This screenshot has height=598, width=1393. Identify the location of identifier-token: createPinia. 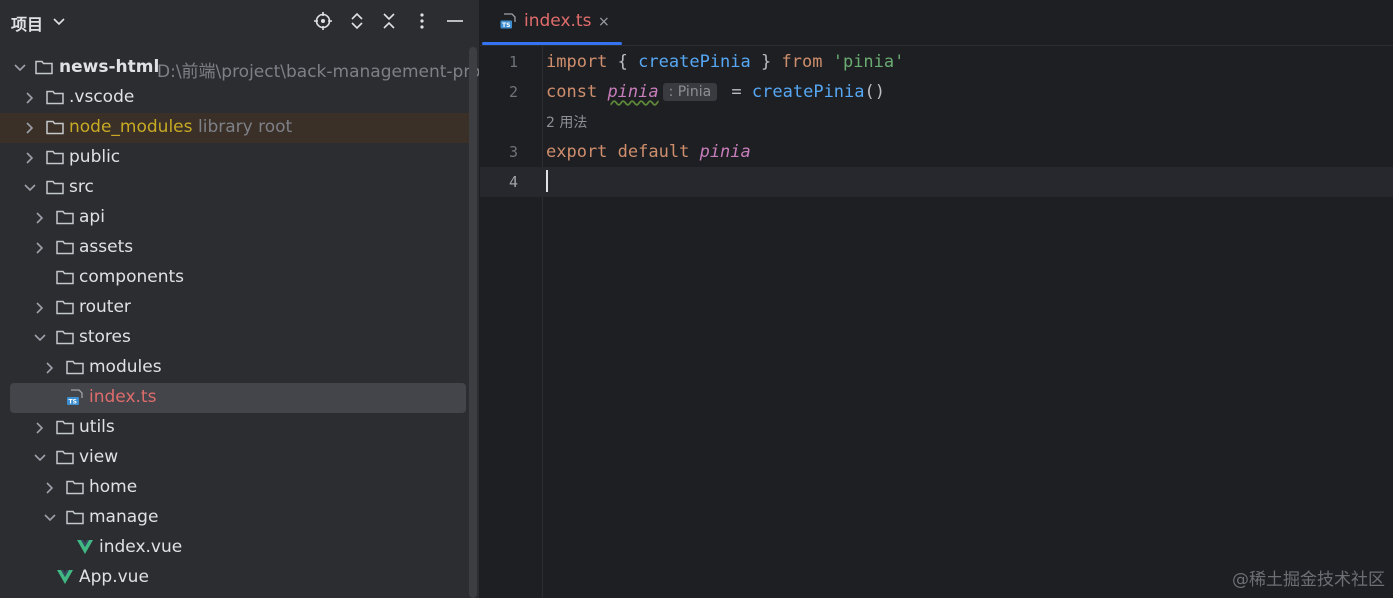
(694, 62).